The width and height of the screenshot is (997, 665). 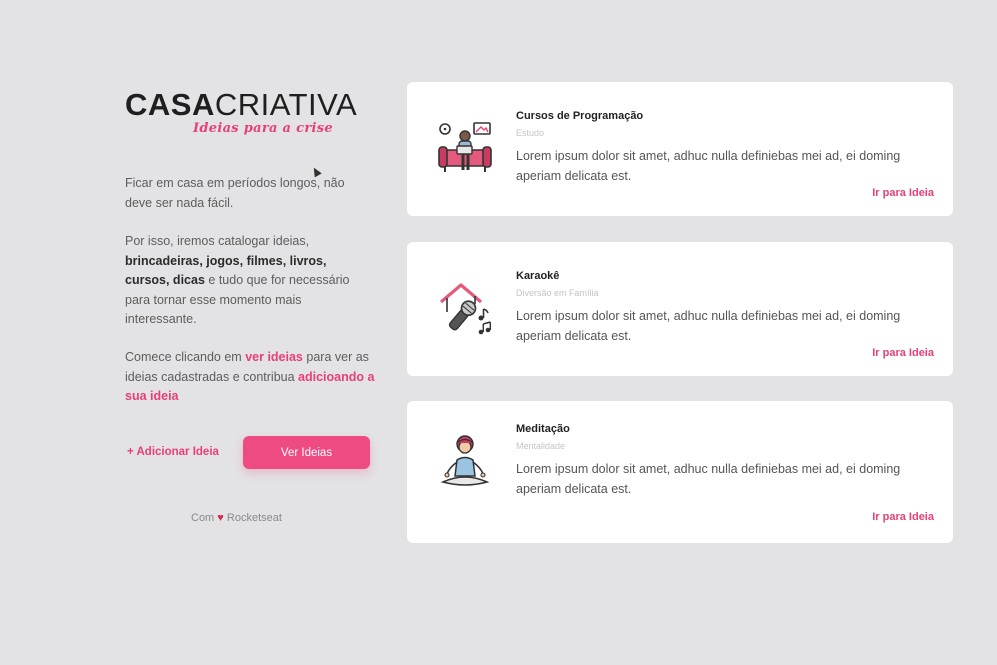 I want to click on idea-category: Diversão em Família, so click(x=557, y=293).